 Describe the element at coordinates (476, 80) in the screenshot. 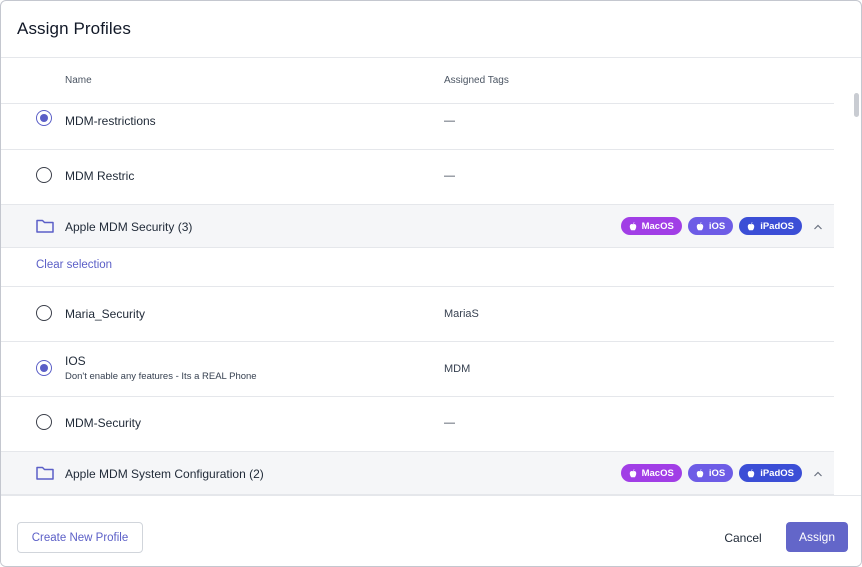

I see `column-header-assigned-tags: Assigned Tags` at that location.